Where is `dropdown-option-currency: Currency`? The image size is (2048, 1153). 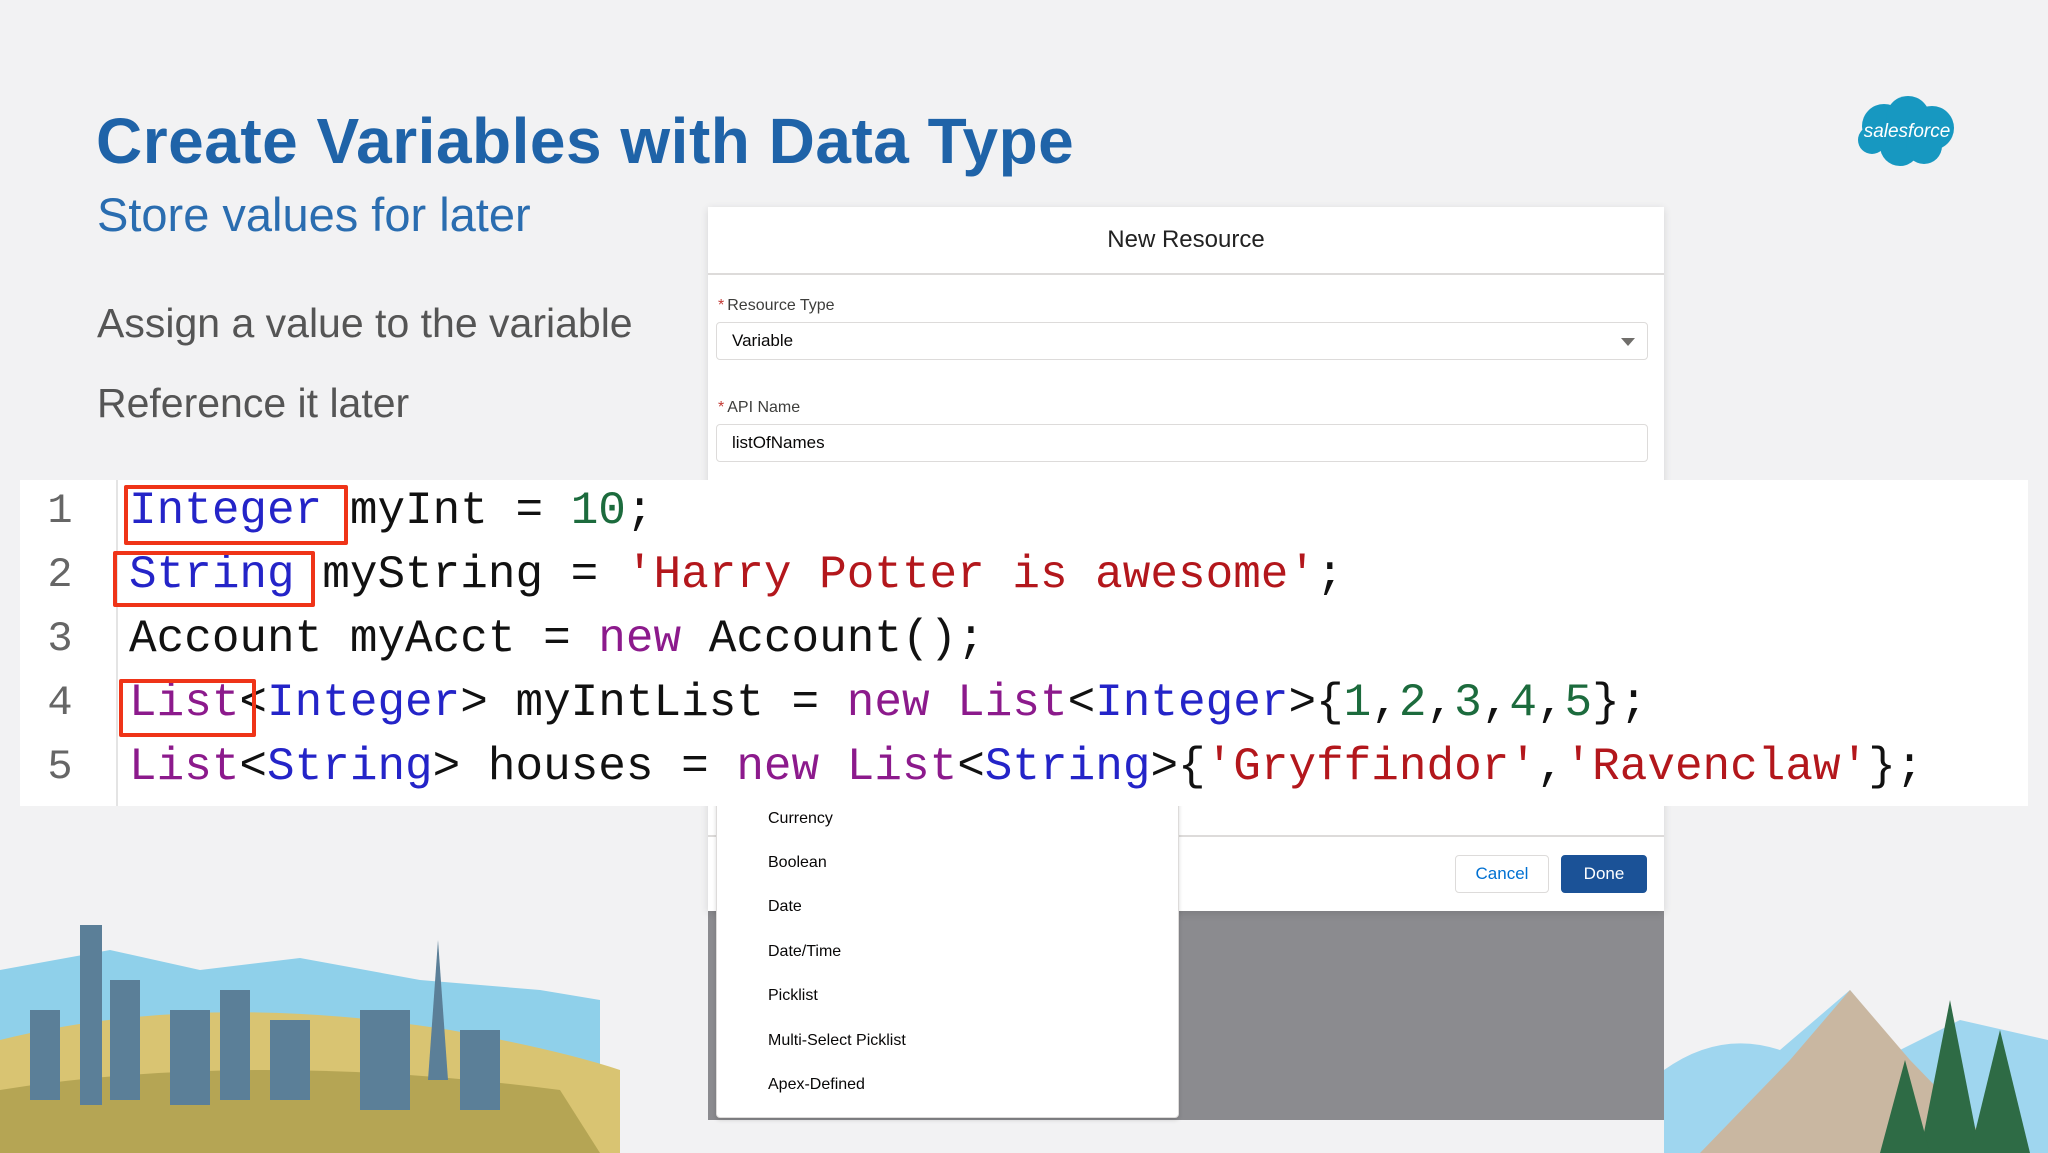 dropdown-option-currency: Currency is located at coordinates (800, 819).